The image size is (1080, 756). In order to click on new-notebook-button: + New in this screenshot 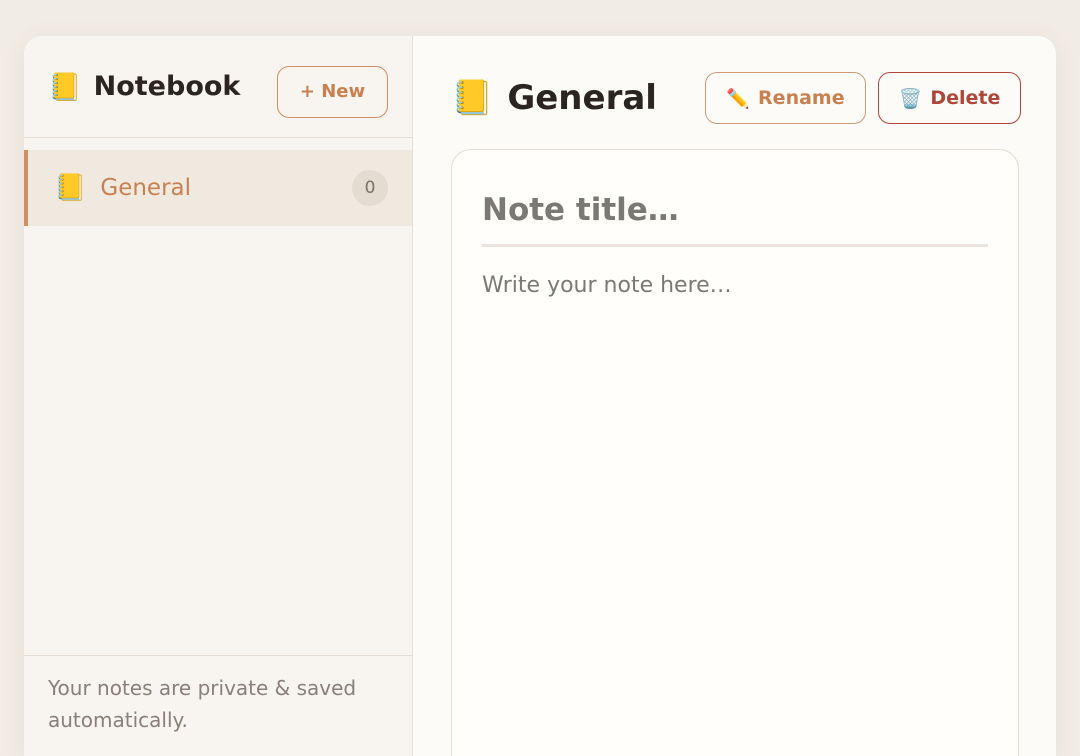, I will do `click(332, 91)`.